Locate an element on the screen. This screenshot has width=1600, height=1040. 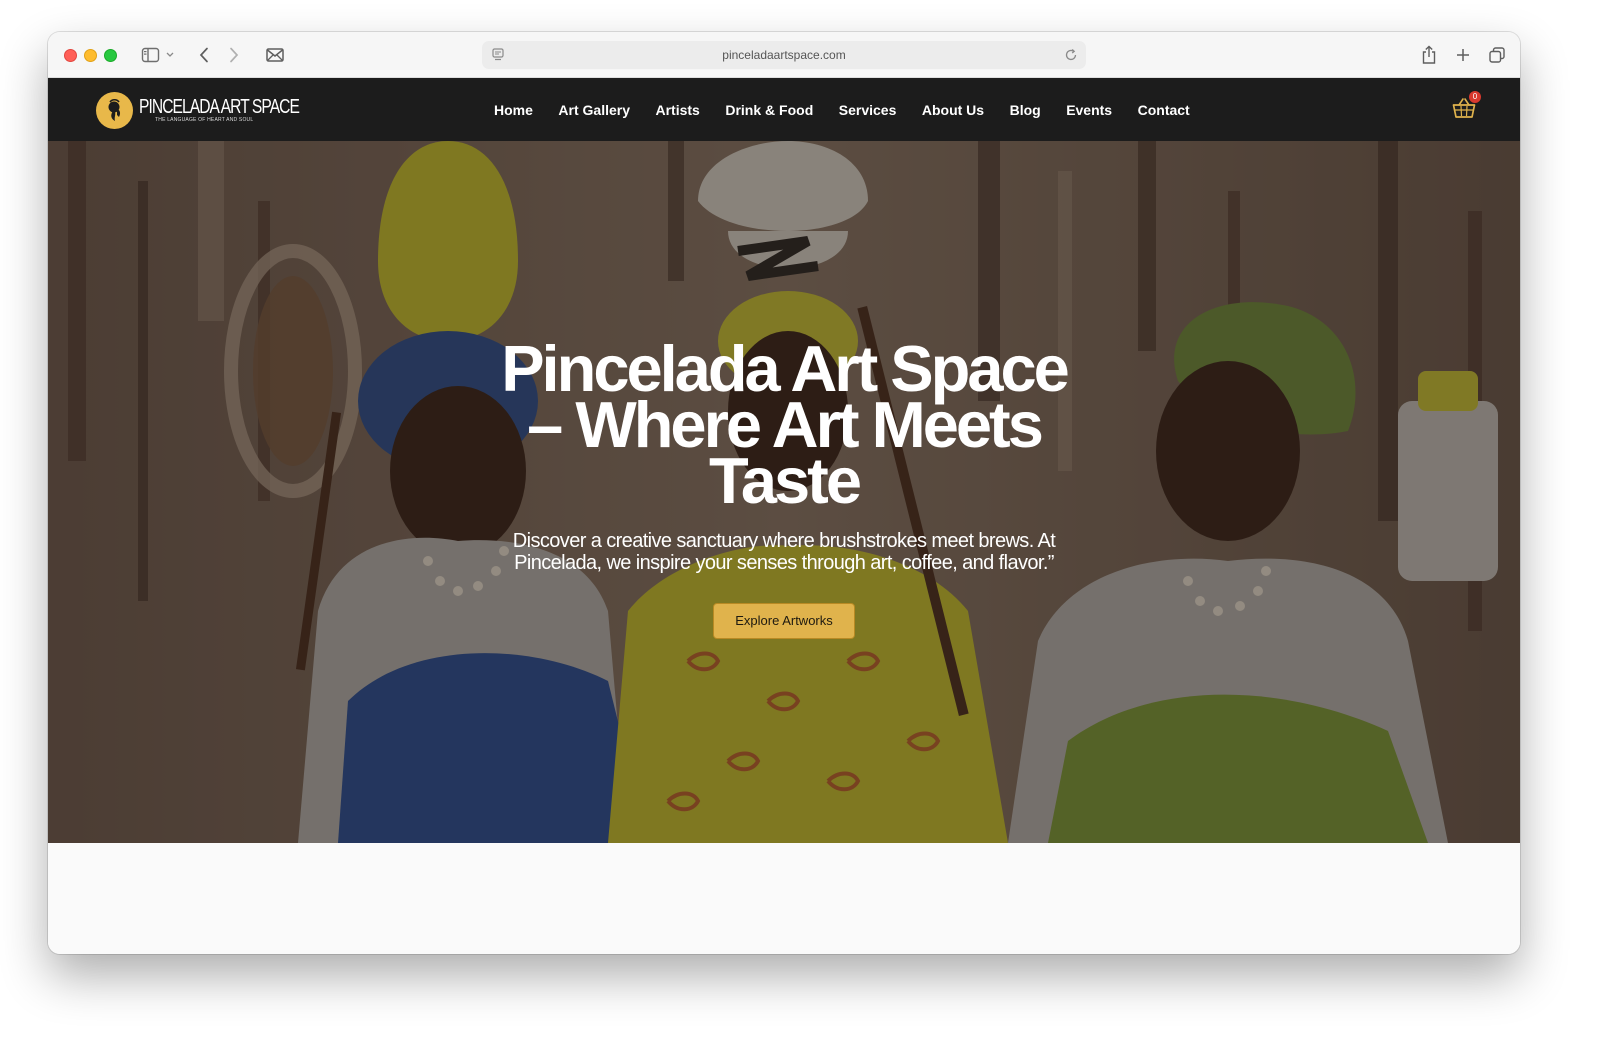
page-content-below-hero is located at coordinates (784, 898).